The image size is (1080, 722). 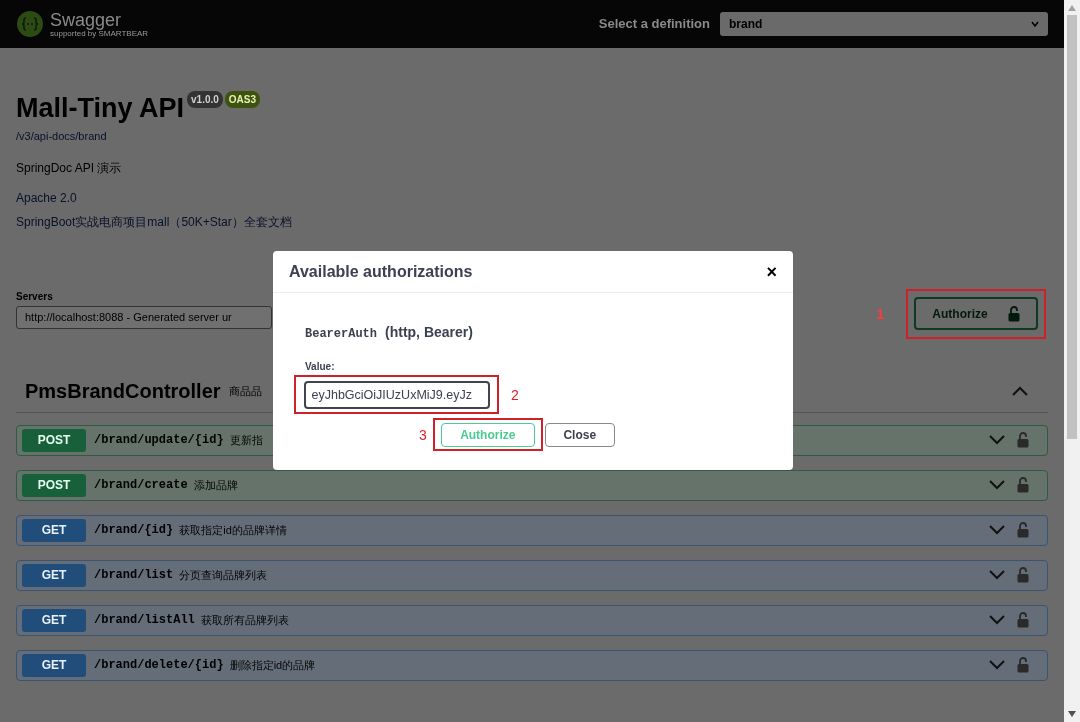 I want to click on logo-subtext: supported by SMARTBEAR, so click(x=99, y=33).